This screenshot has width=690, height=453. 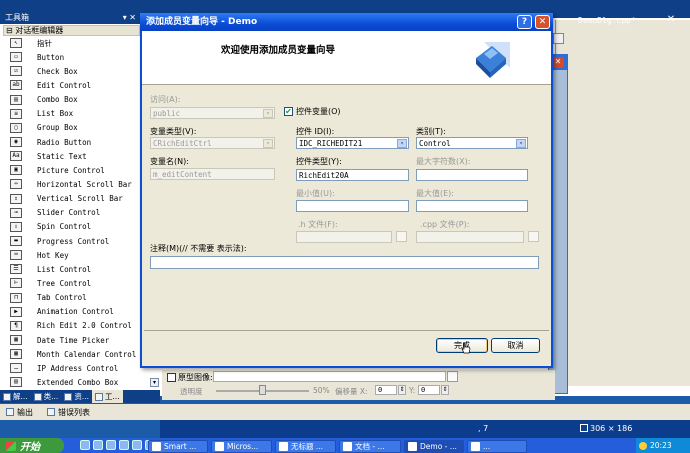 I want to click on ie-icon, so click(x=85, y=445).